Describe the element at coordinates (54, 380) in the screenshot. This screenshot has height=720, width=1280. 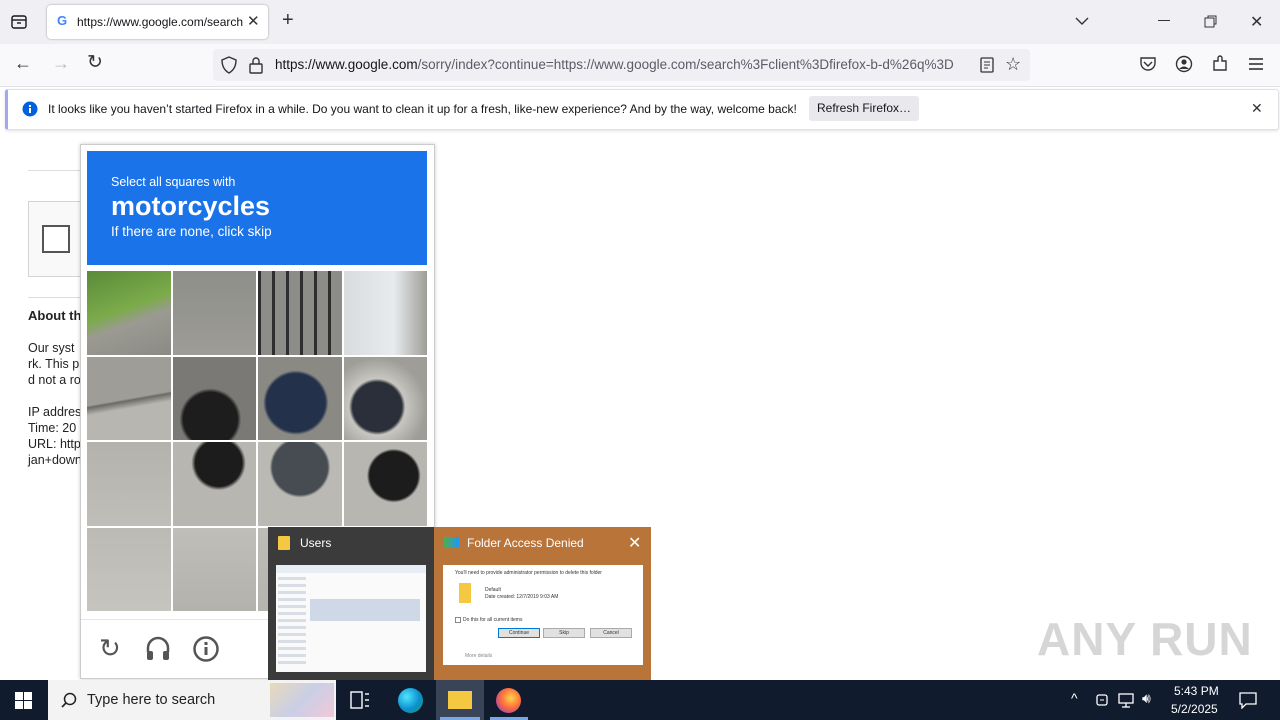
I see `page-text: d not a ro` at that location.